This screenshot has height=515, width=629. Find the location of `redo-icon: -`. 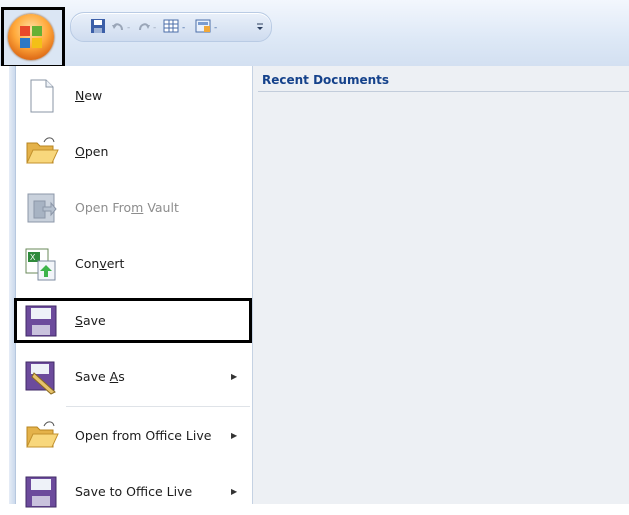

redo-icon: - is located at coordinates (147, 28).